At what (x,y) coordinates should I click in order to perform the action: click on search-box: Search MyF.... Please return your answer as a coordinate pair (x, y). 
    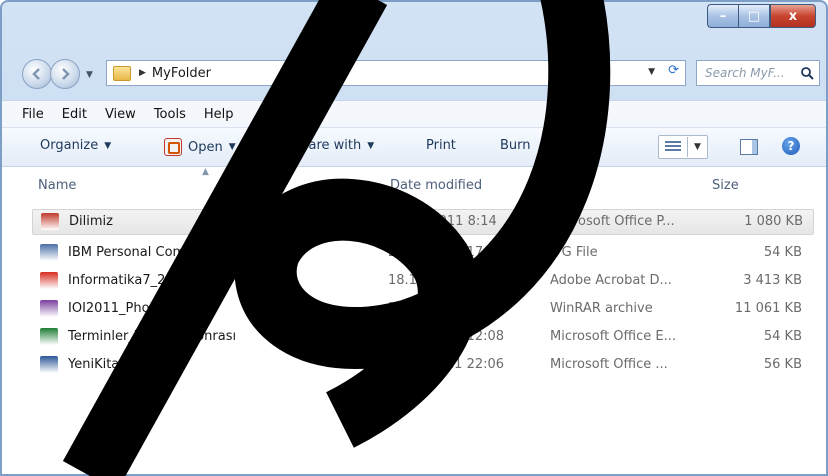
    Looking at the image, I should click on (758, 73).